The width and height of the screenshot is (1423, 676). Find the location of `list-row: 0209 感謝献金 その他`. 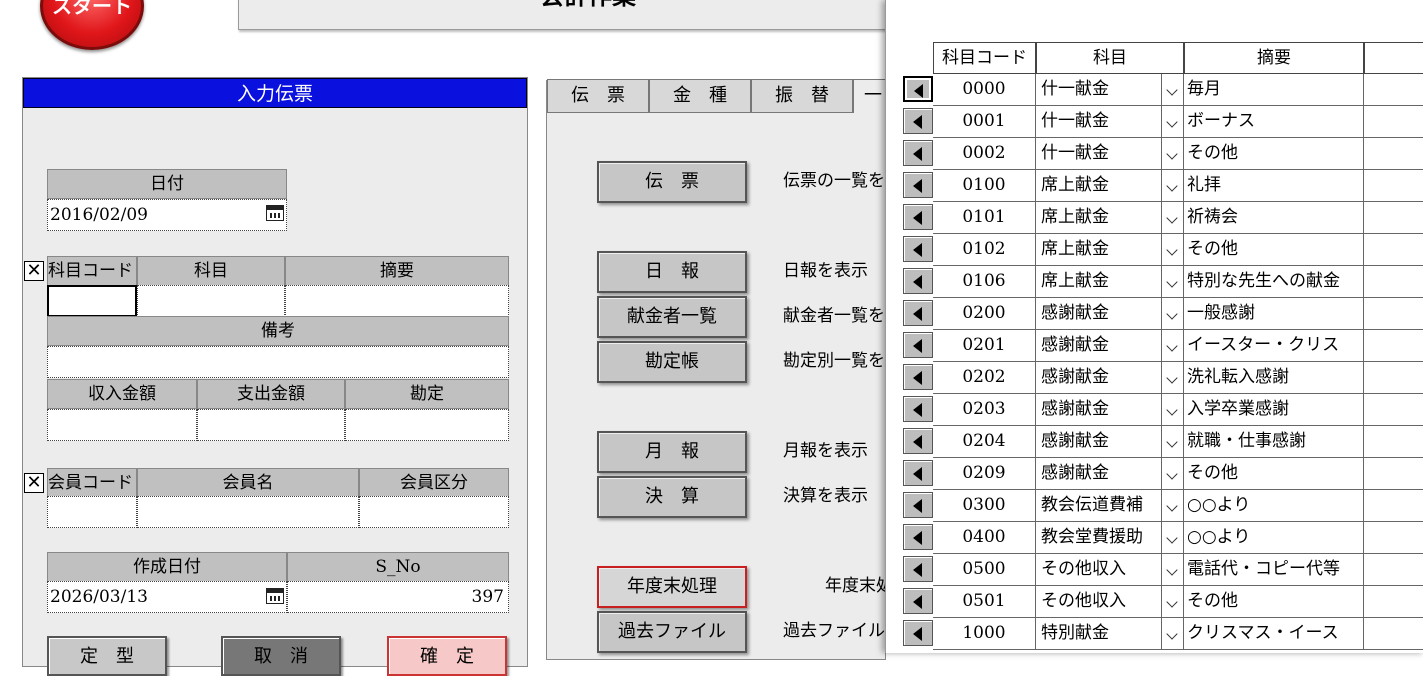

list-row: 0209 感謝献金 その他 is located at coordinates (1154, 474).